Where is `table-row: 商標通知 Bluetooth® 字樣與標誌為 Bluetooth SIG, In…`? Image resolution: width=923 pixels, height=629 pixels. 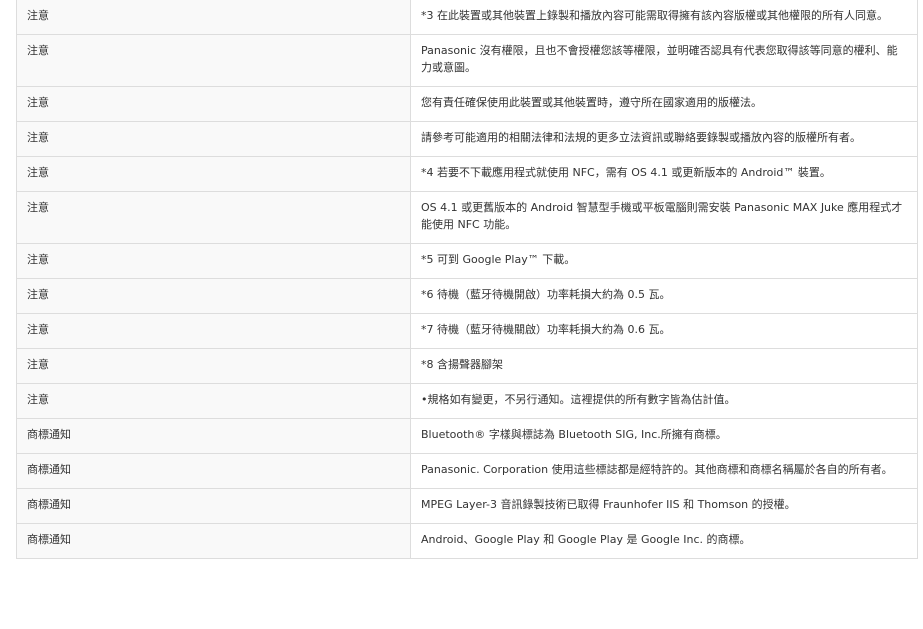 table-row: 商標通知 Bluetooth® 字樣與標誌為 Bluetooth SIG, In… is located at coordinates (467, 436).